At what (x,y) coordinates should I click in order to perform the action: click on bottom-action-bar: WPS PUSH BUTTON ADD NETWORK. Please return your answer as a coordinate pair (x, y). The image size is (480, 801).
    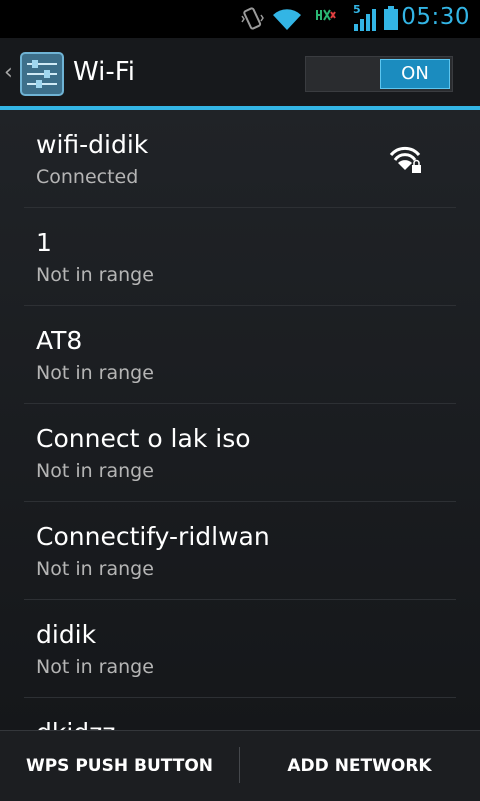
    Looking at the image, I should click on (240, 765).